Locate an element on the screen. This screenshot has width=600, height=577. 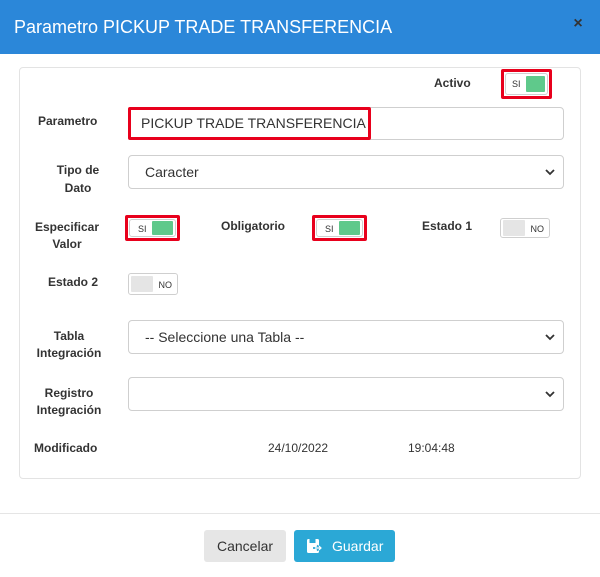
tipo-dato-label-line2: Dato is located at coordinates (78, 188).